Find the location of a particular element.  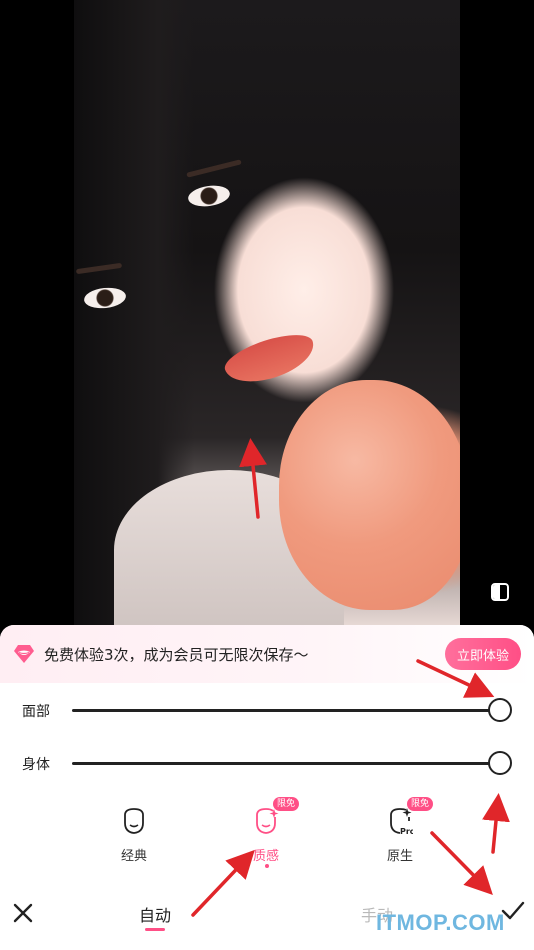

mode-native-label: 原生 is located at coordinates (399, 856).